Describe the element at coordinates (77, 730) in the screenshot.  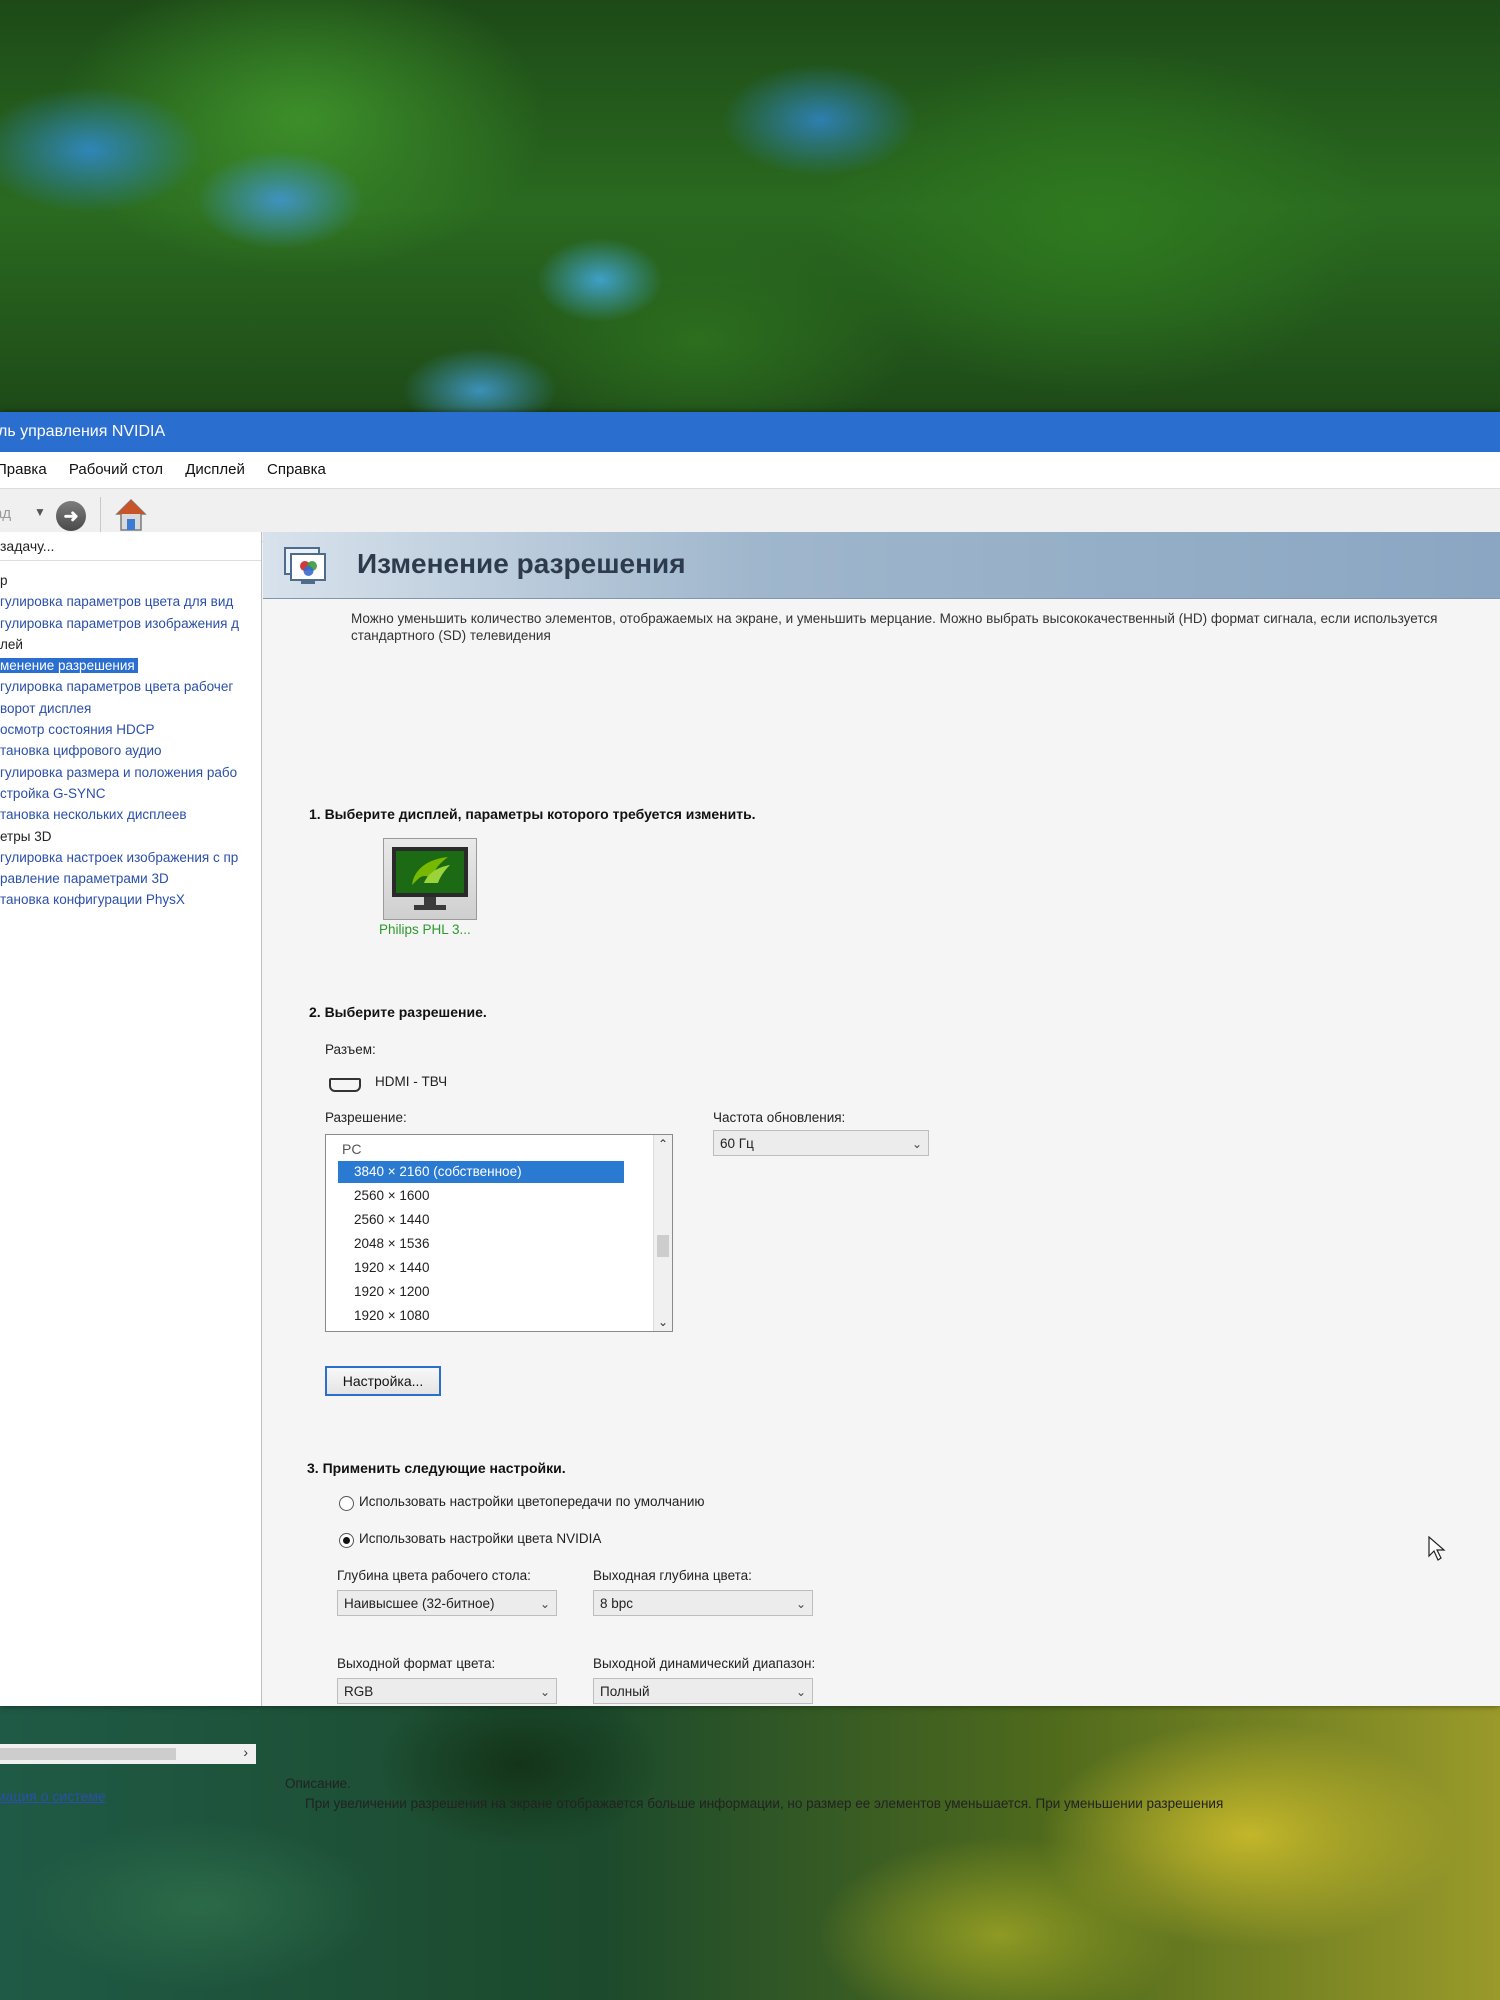
I see `nav-item-label: осмотр состояния HDCP` at that location.